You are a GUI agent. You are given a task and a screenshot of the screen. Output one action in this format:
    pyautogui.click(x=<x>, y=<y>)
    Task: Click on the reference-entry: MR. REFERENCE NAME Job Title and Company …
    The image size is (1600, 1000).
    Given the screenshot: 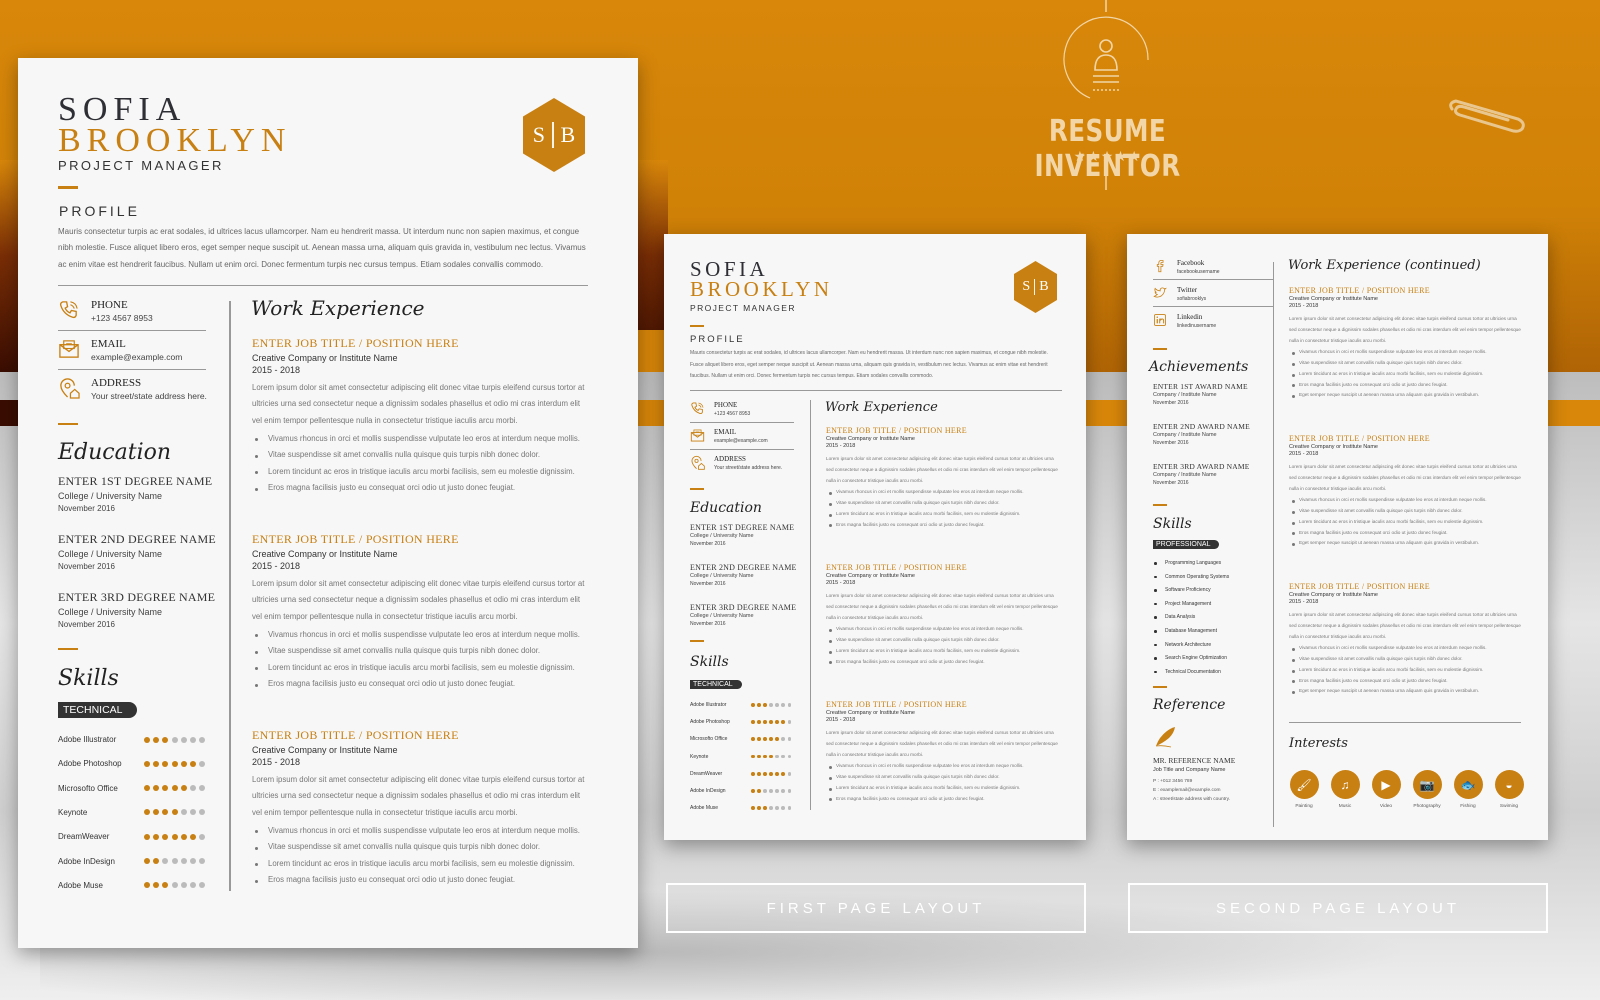 What is the action you would take?
    pyautogui.click(x=1194, y=779)
    